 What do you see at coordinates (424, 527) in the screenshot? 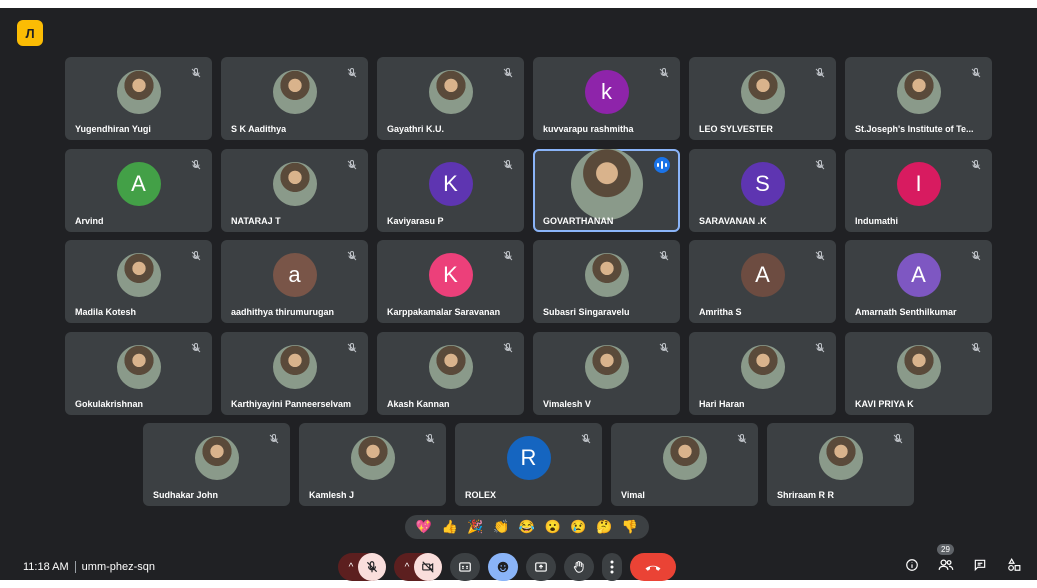
I see `reaction-emoji: 💖` at bounding box center [424, 527].